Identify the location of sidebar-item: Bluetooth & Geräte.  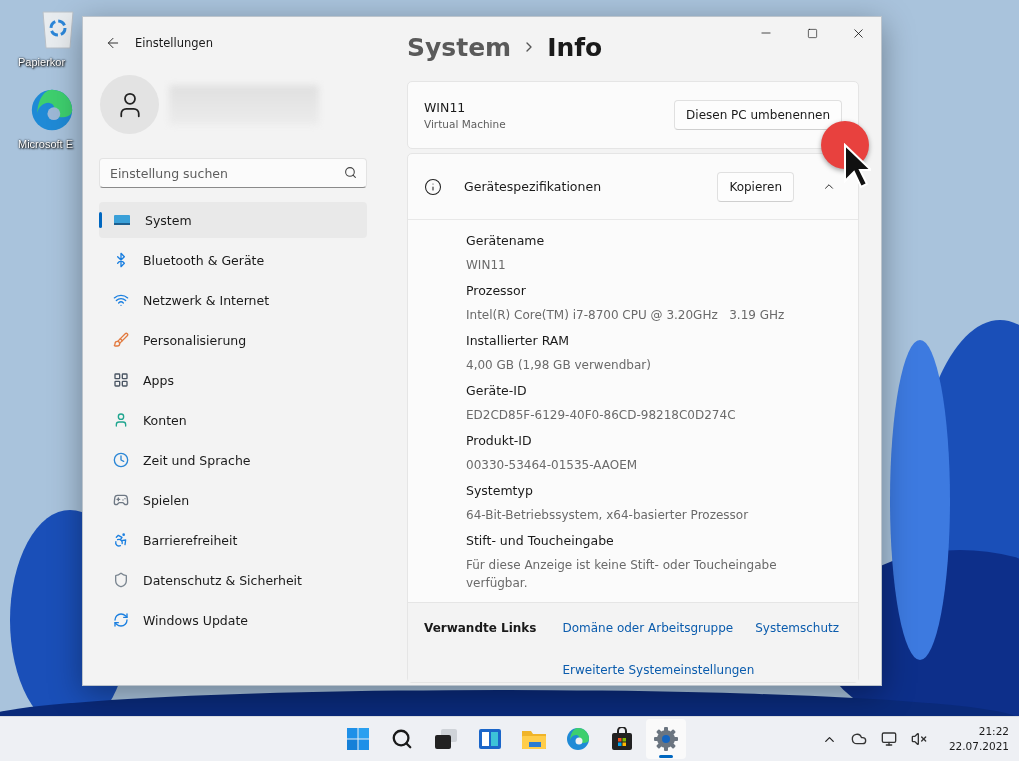
(233, 260).